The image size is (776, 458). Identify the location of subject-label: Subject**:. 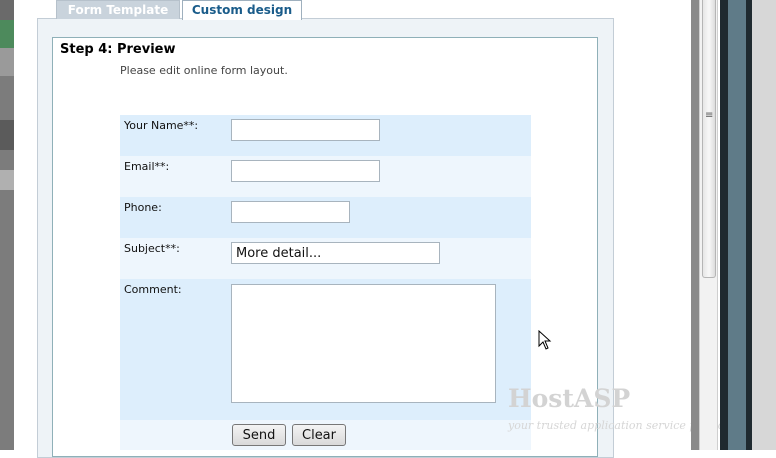
(152, 248).